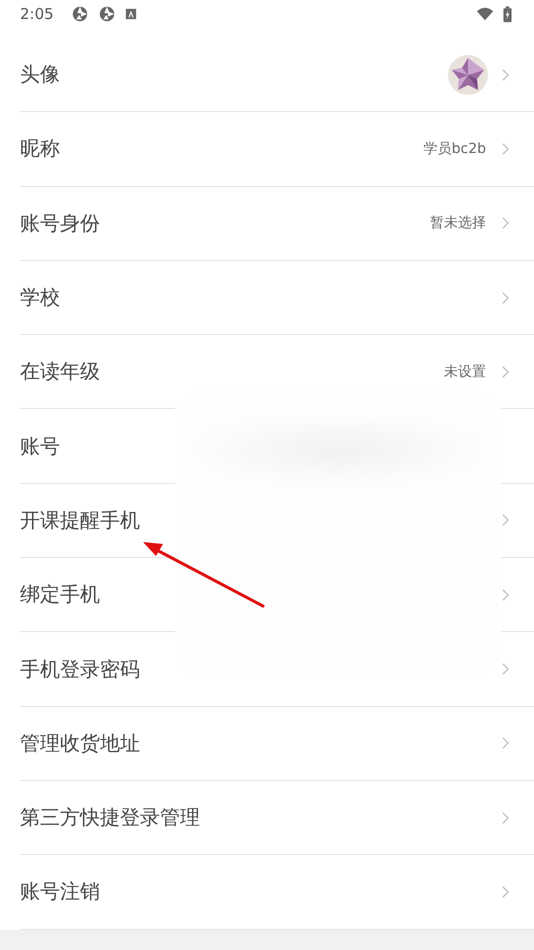  I want to click on settings-row: 昵称 学员bc2b, so click(277, 149).